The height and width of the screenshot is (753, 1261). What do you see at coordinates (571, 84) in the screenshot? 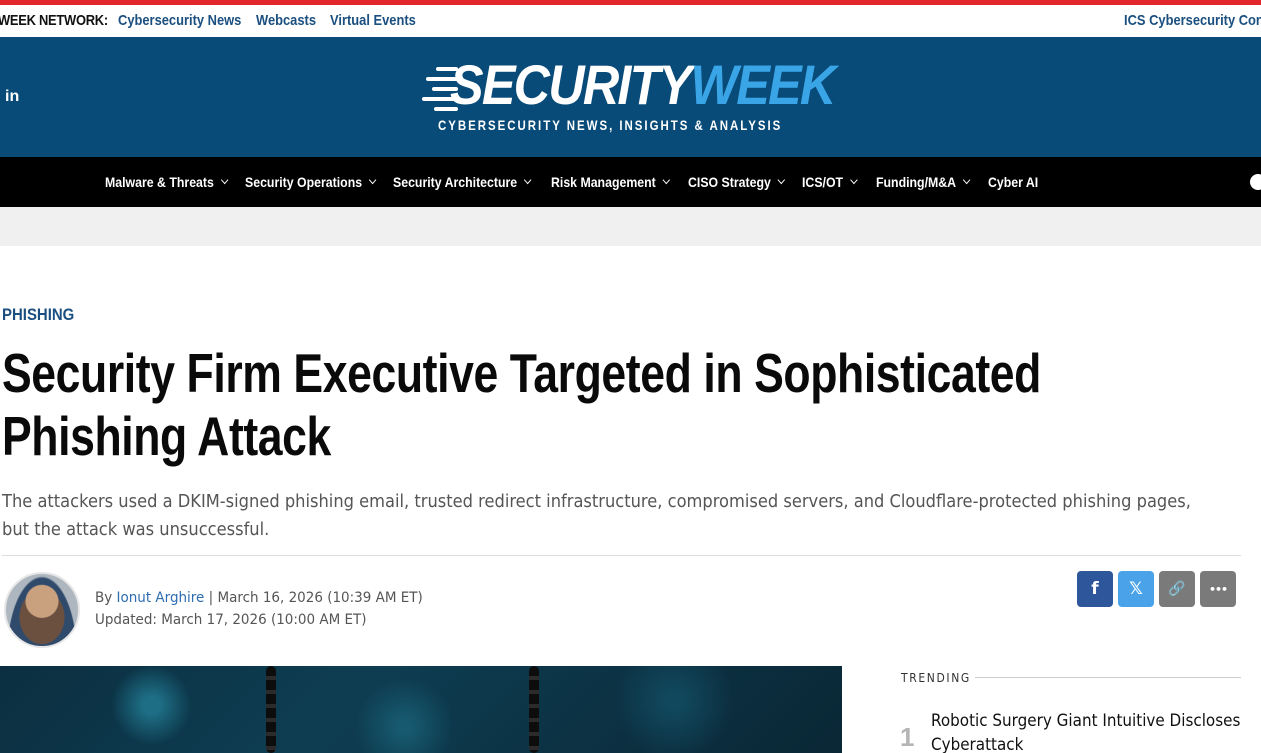
I see `logo-primary: SECURITY` at bounding box center [571, 84].